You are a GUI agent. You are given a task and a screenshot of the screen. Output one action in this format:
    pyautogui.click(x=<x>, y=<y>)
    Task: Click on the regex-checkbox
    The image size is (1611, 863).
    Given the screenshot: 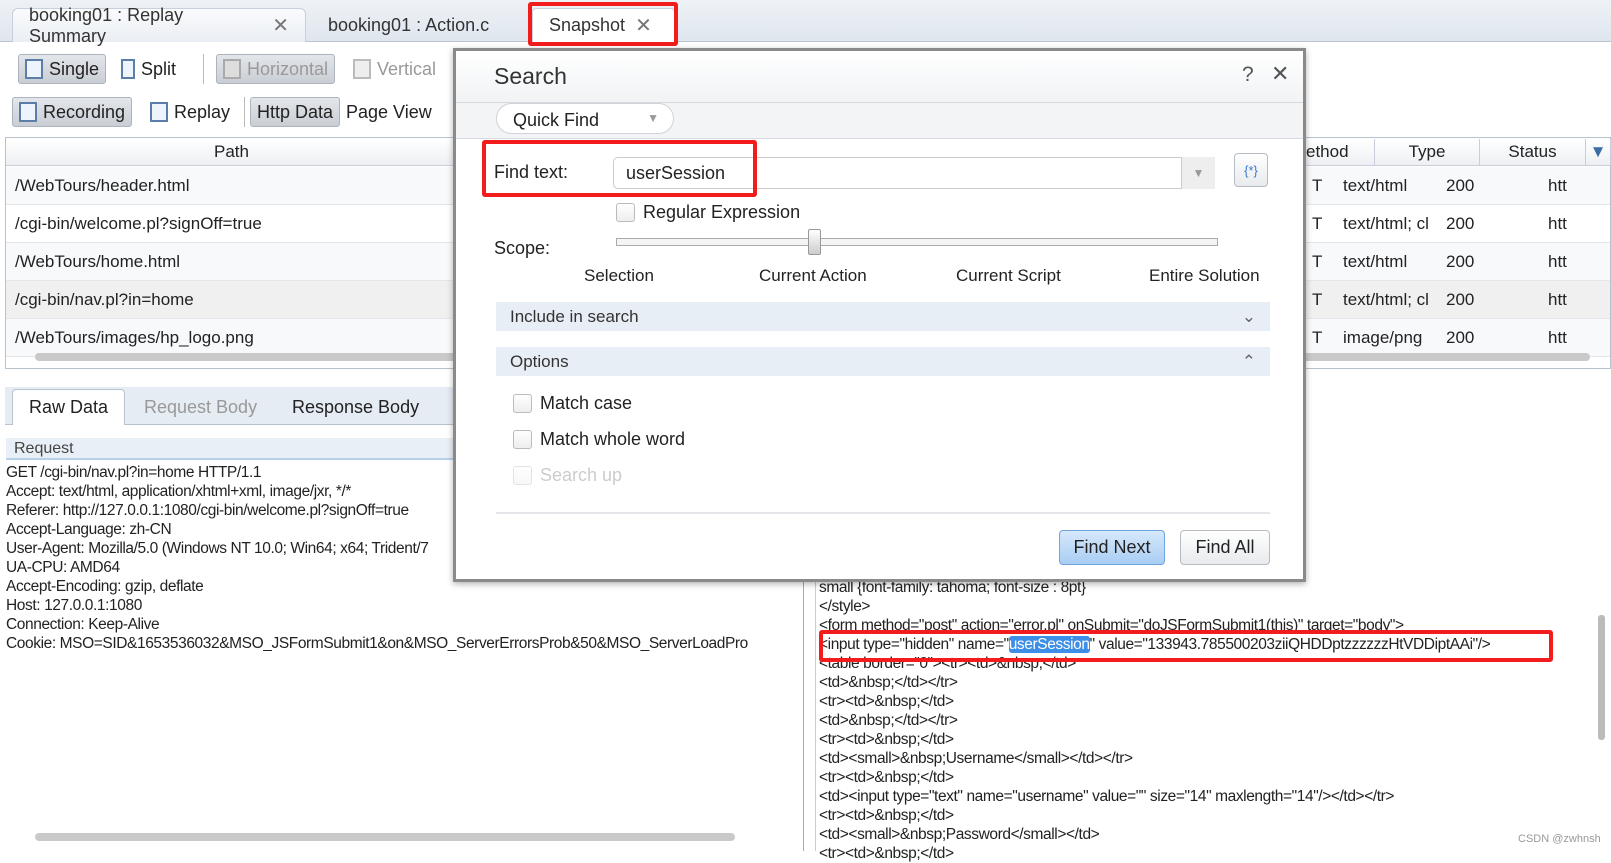 What is the action you would take?
    pyautogui.click(x=625, y=212)
    